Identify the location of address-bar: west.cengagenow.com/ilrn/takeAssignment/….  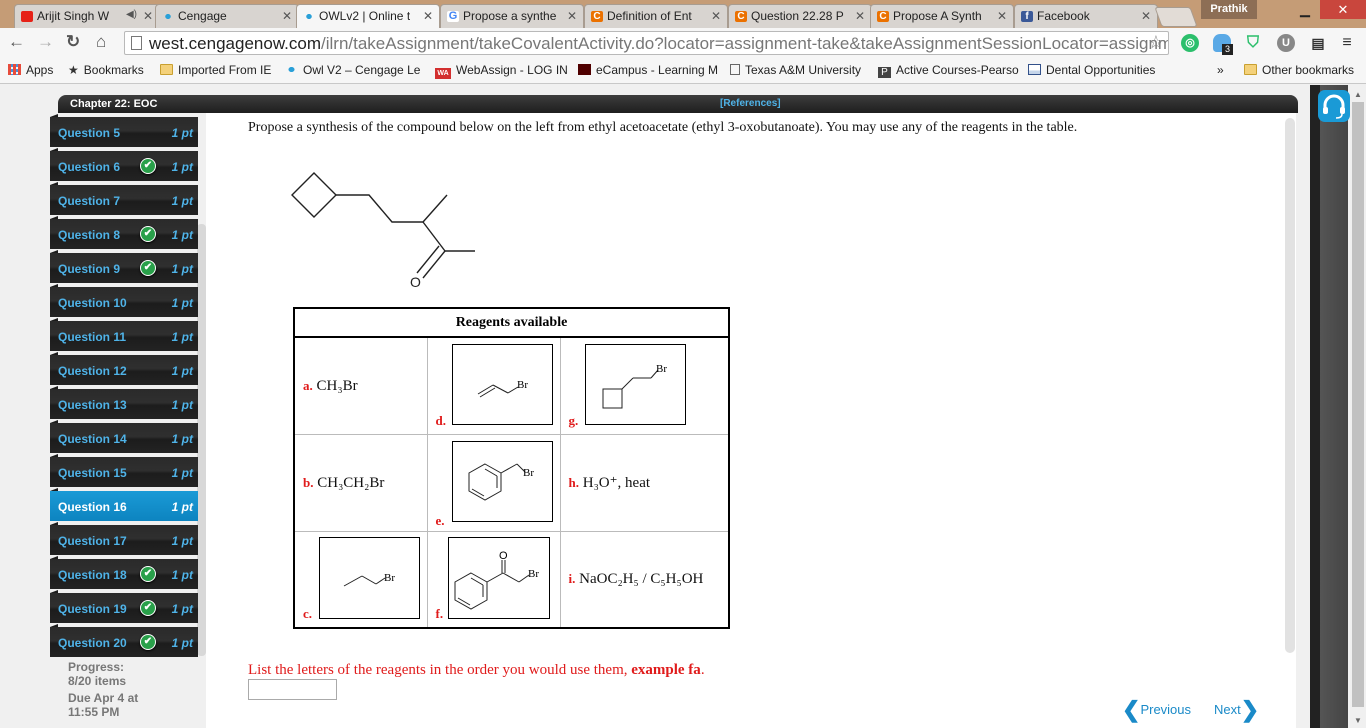
(646, 43).